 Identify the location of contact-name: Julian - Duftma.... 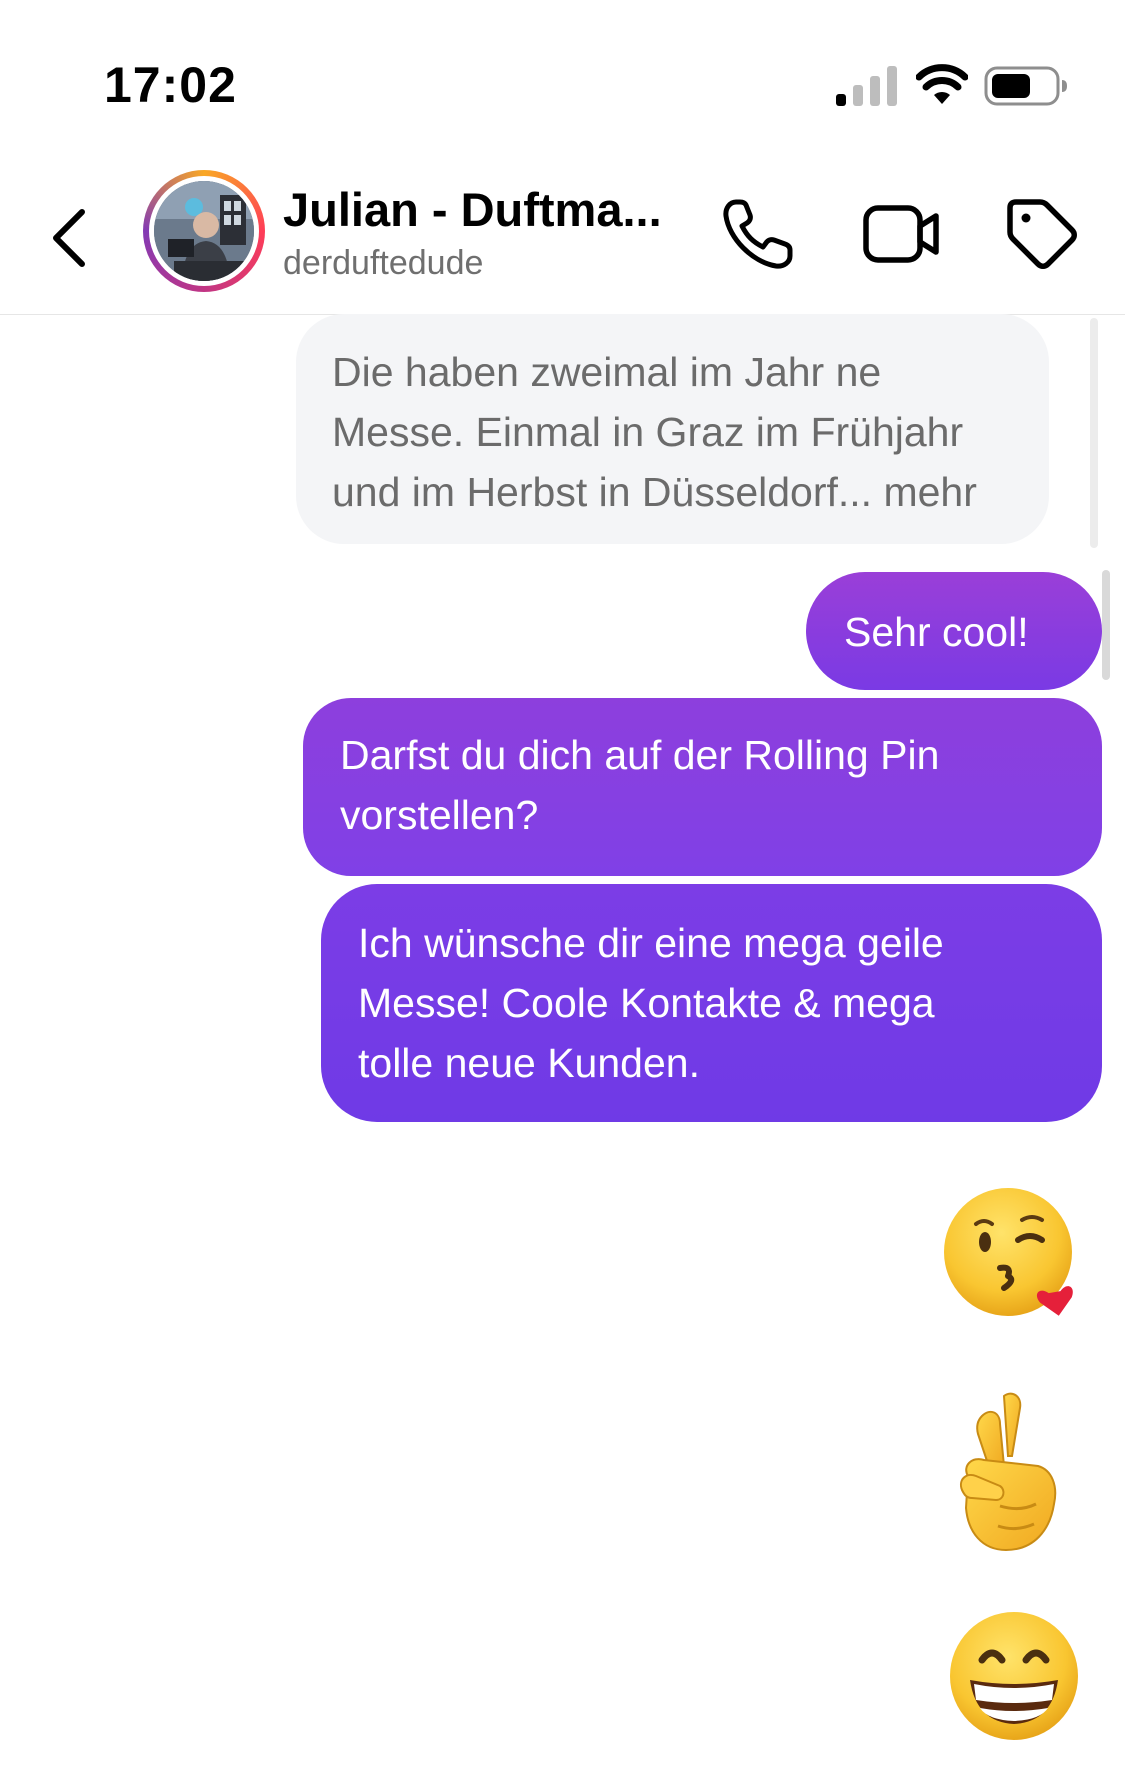
(472, 209).